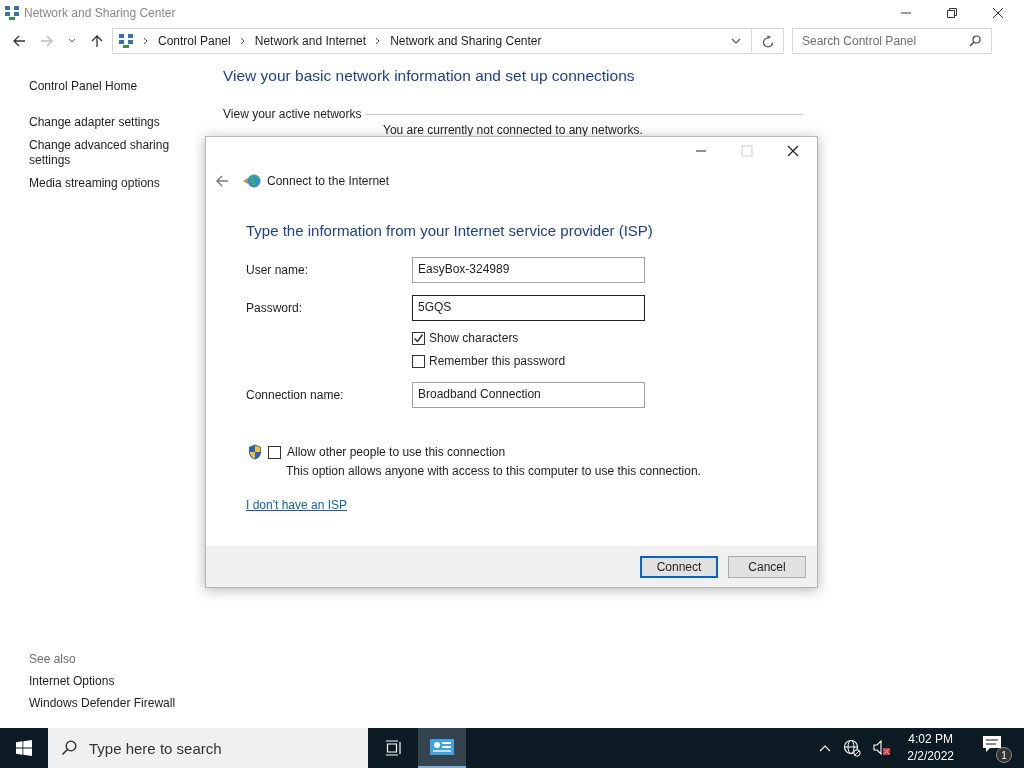  I want to click on checkbox-label: Show characters, so click(474, 338).